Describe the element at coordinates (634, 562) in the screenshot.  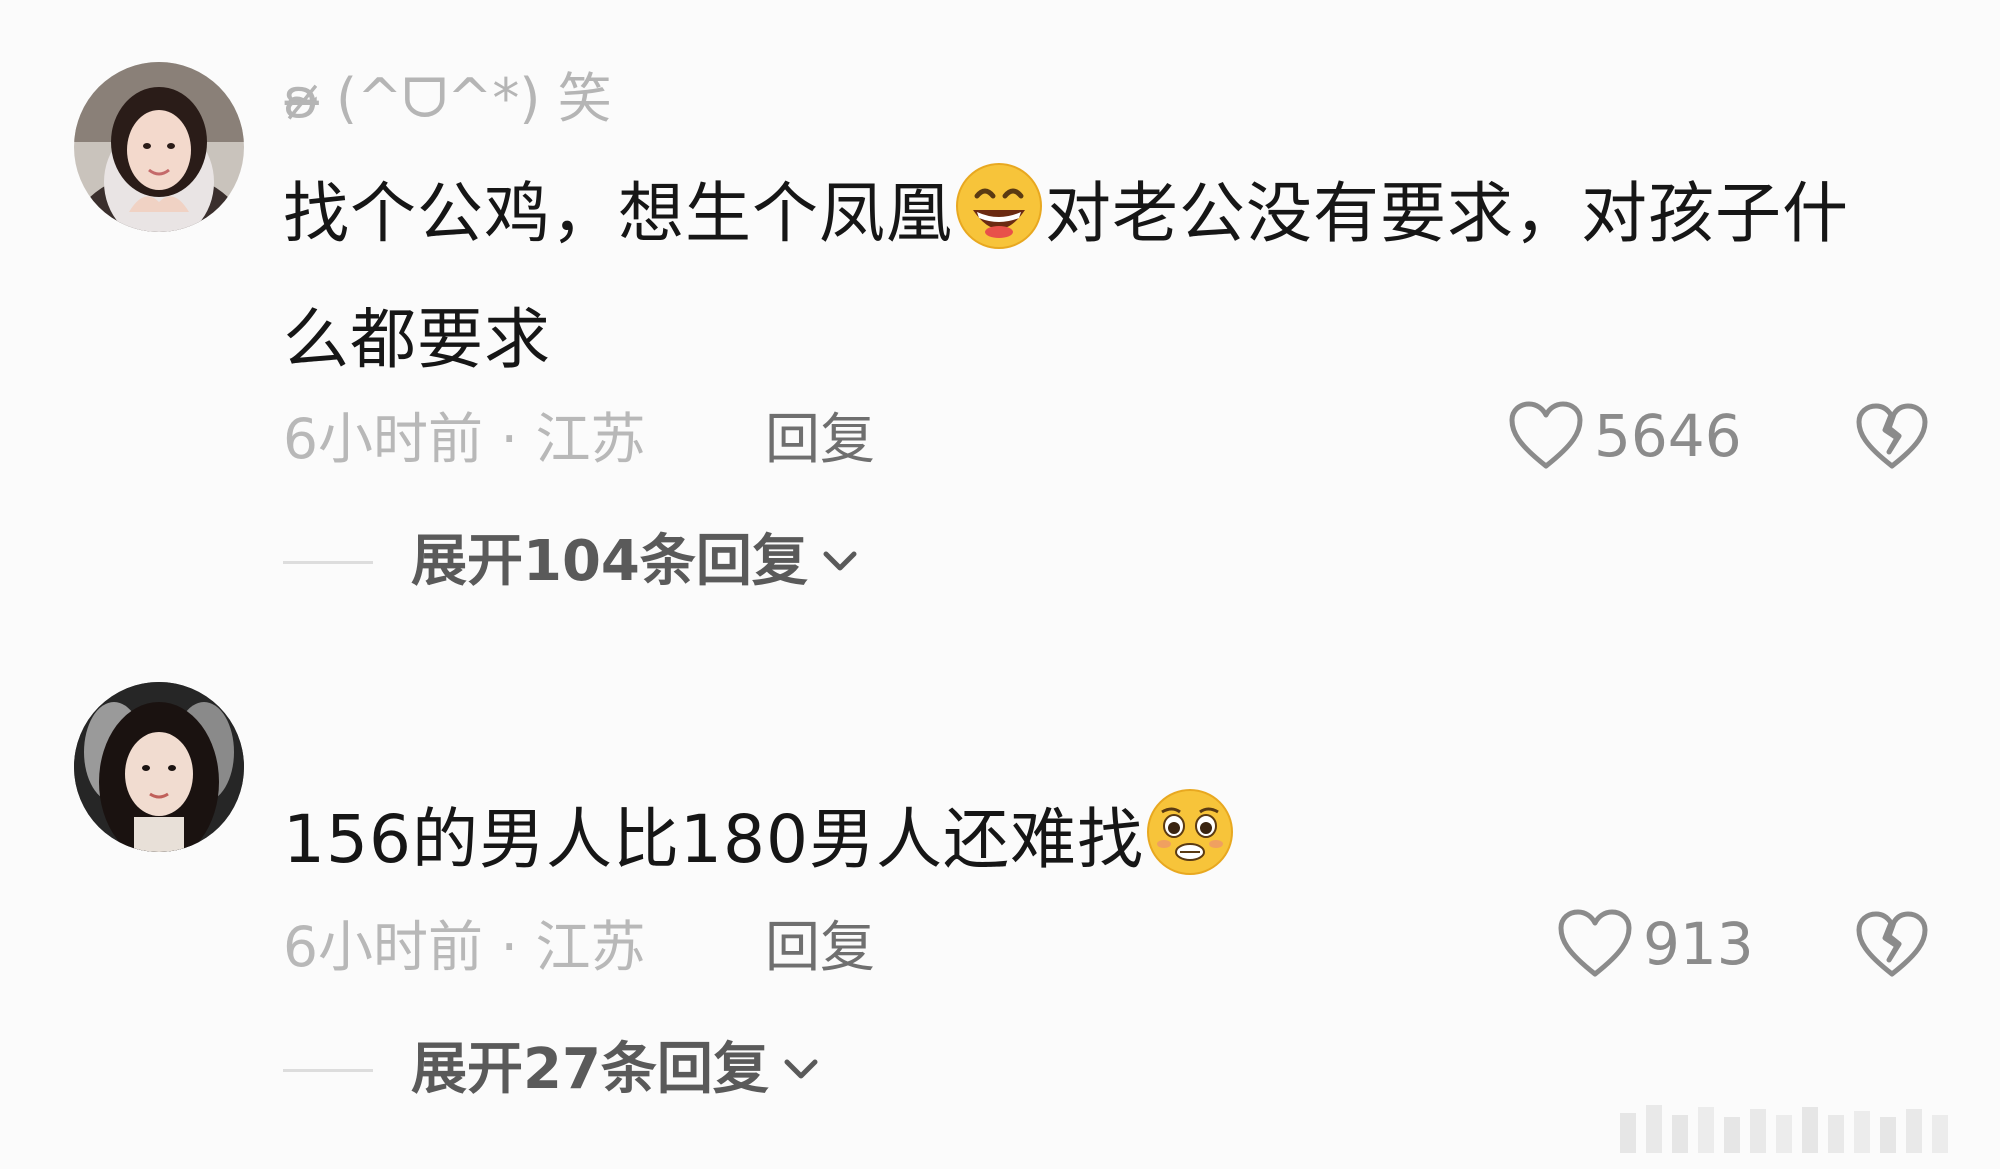
I see `expand-replies-button: 展开104条回复` at that location.